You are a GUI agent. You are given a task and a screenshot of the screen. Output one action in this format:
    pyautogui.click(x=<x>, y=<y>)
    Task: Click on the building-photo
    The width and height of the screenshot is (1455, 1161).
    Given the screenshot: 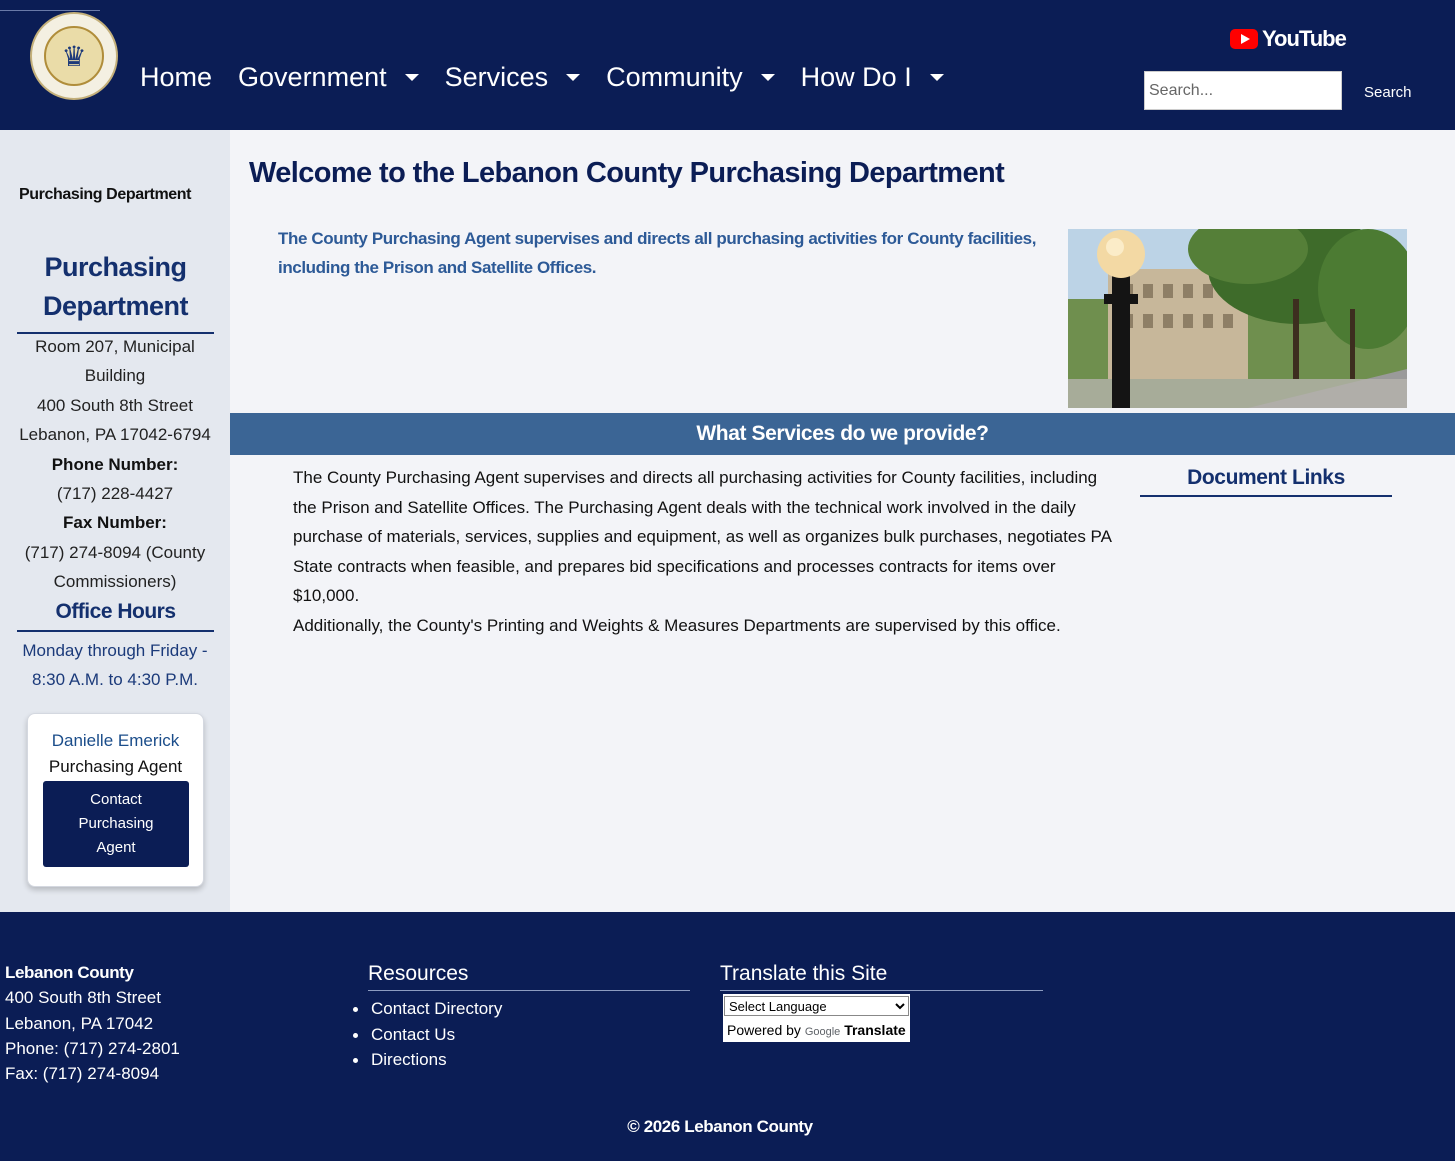 What is the action you would take?
    pyautogui.click(x=1237, y=318)
    